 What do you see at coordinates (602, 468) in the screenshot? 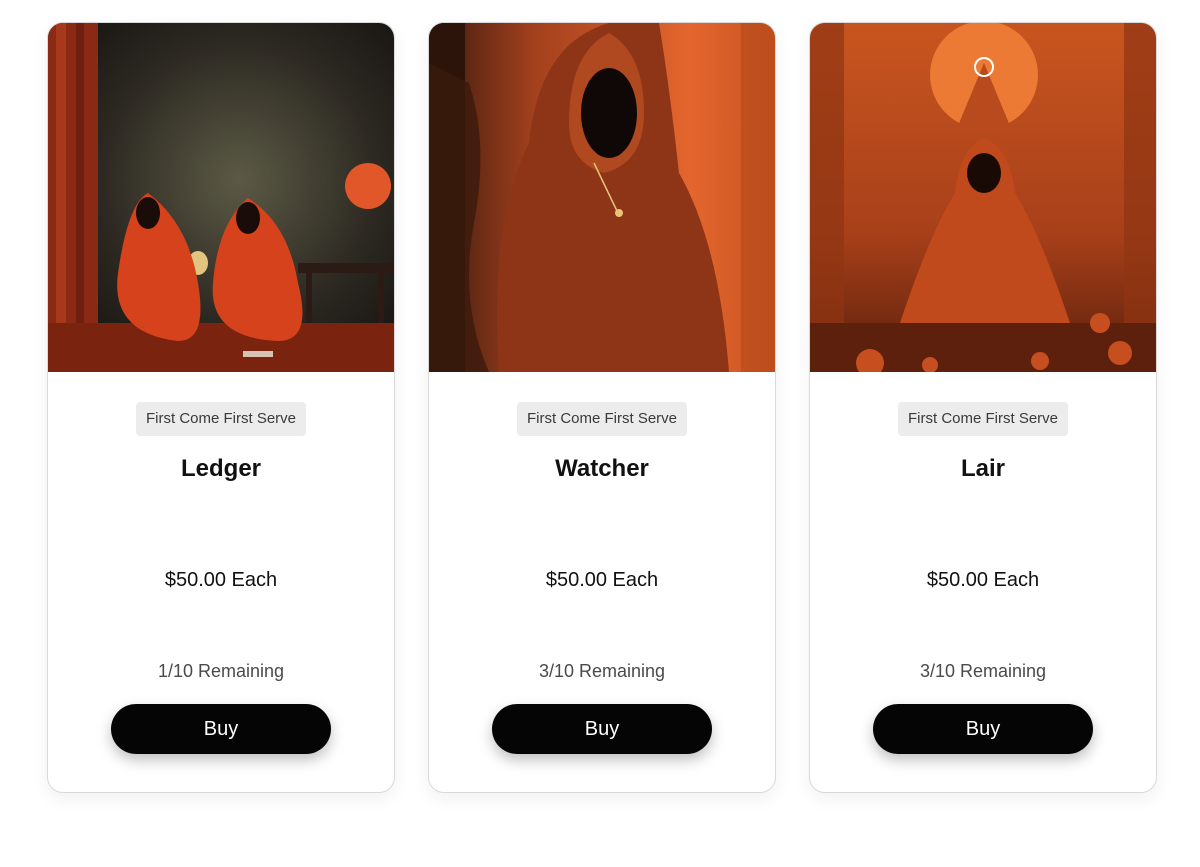
I see `product-name: Watcher` at bounding box center [602, 468].